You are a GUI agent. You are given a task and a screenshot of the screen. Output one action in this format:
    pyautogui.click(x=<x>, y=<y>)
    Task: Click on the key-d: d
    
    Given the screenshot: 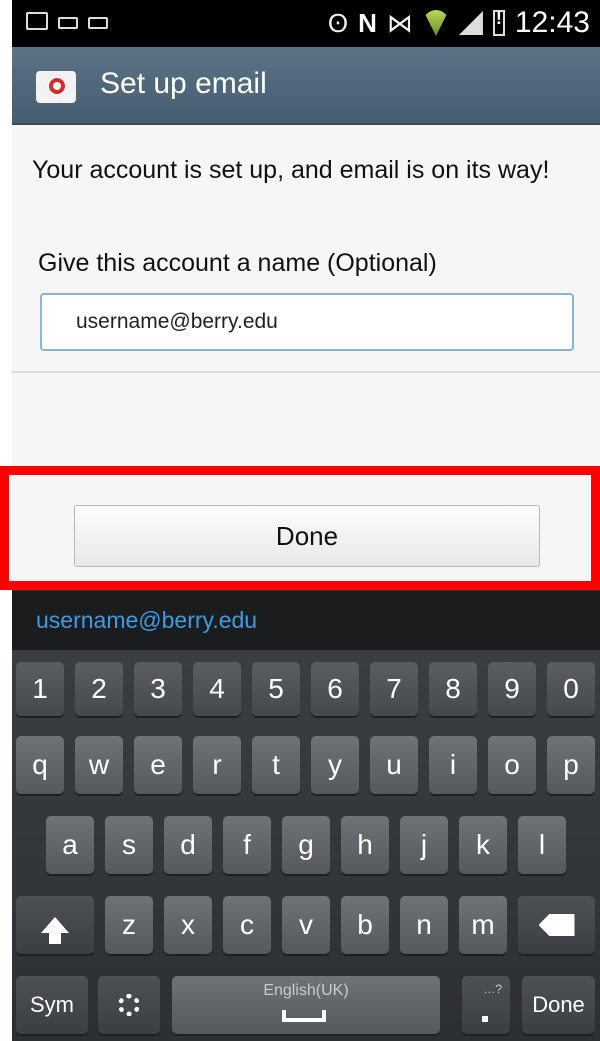 What is the action you would take?
    pyautogui.click(x=188, y=845)
    